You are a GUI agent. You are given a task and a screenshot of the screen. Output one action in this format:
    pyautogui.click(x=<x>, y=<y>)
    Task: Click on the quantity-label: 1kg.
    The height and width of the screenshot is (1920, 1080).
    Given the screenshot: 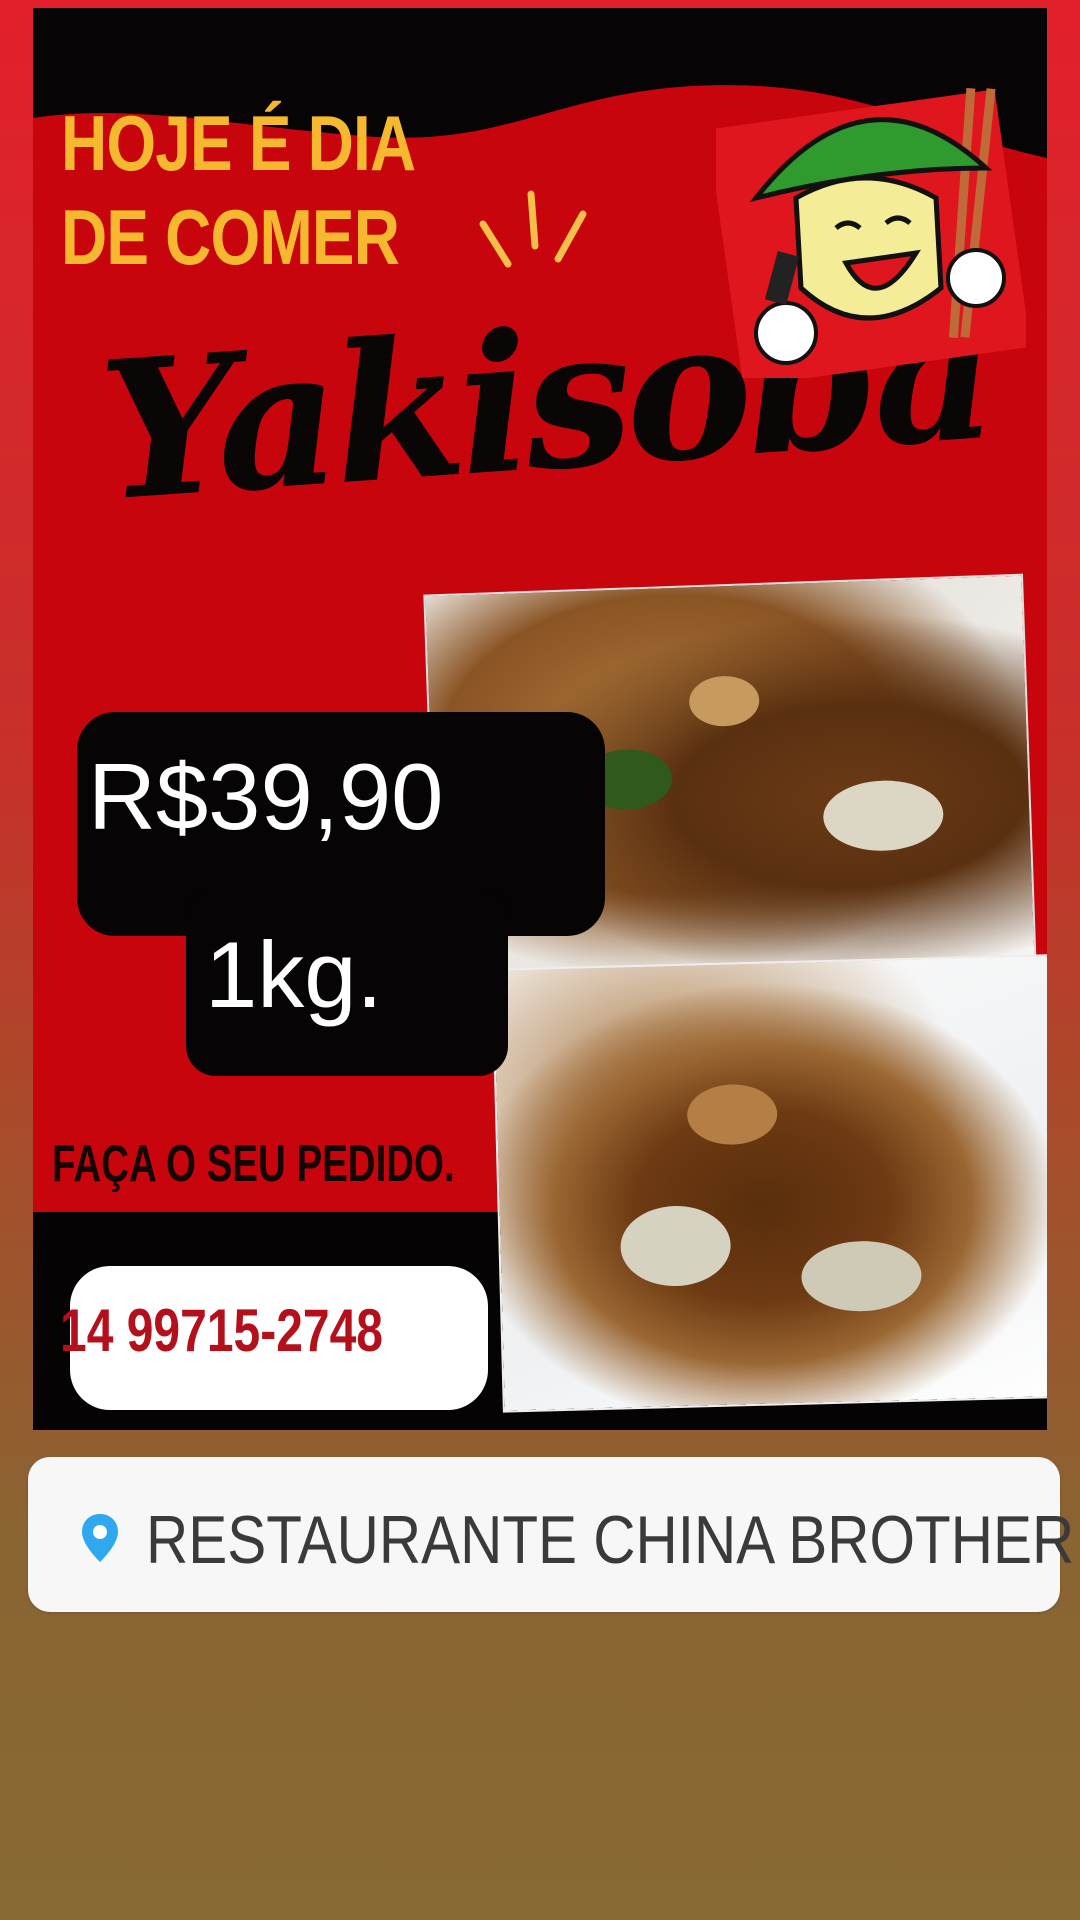 What is the action you would take?
    pyautogui.click(x=294, y=974)
    